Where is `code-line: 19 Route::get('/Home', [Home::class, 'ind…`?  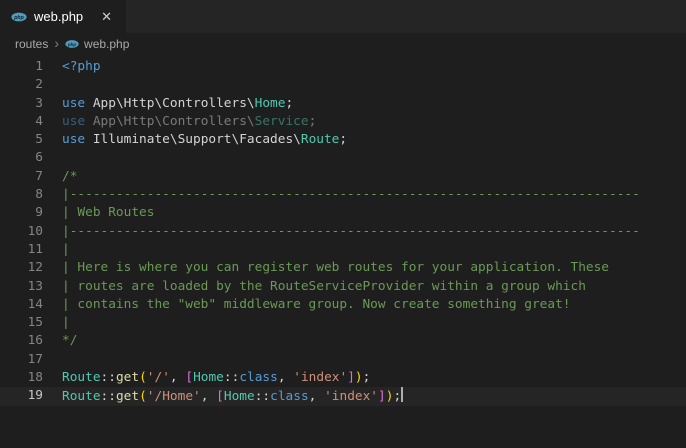
code-line: 19 Route::get('/Home', [Home::class, 'ind… is located at coordinates (343, 396).